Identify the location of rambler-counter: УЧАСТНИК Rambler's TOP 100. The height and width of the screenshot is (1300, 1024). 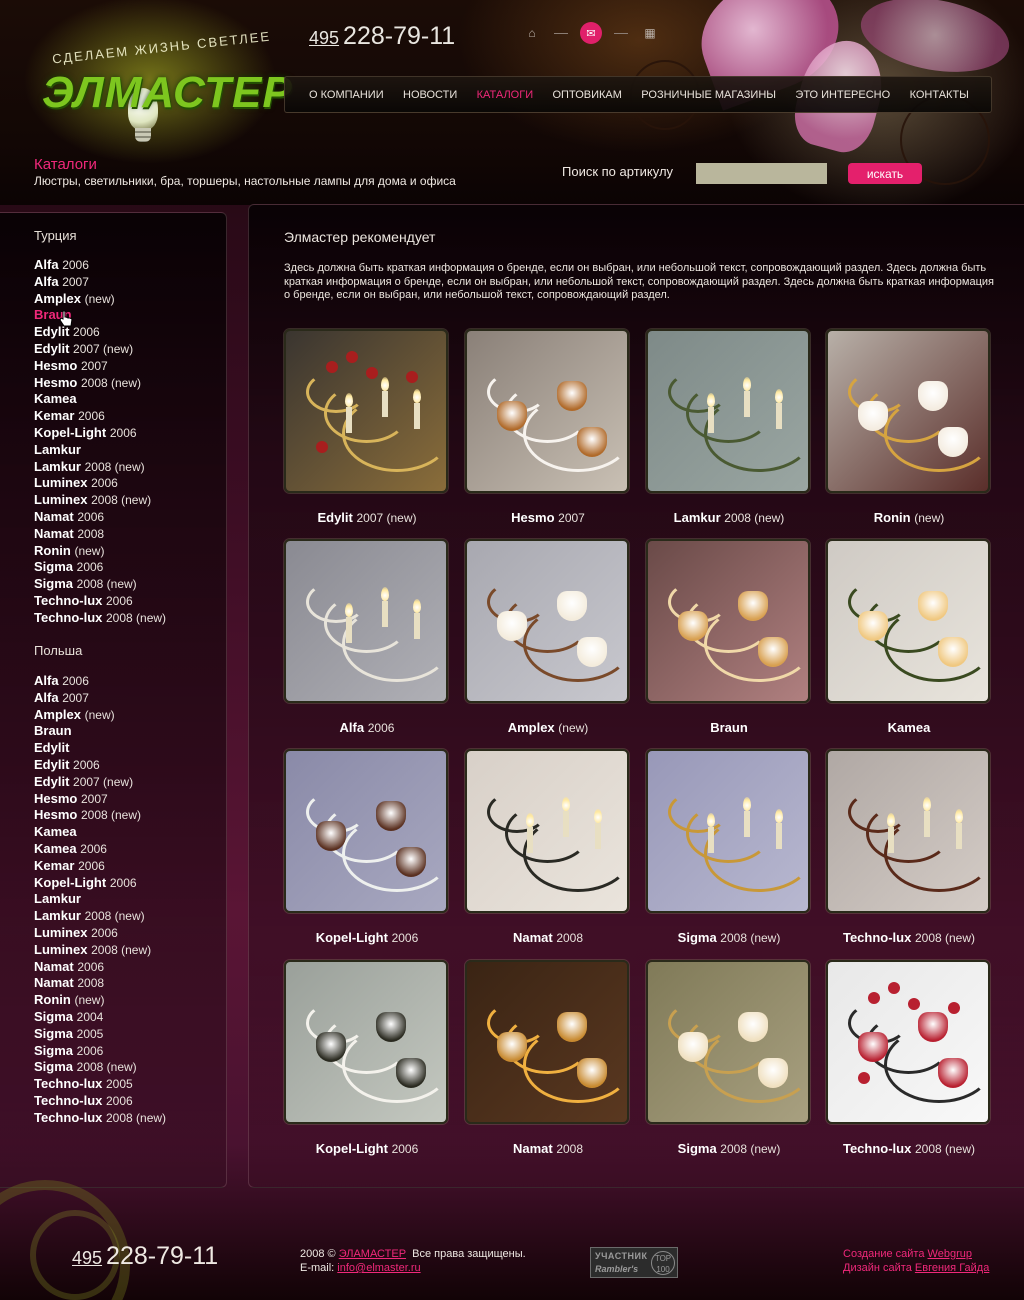
(634, 1262).